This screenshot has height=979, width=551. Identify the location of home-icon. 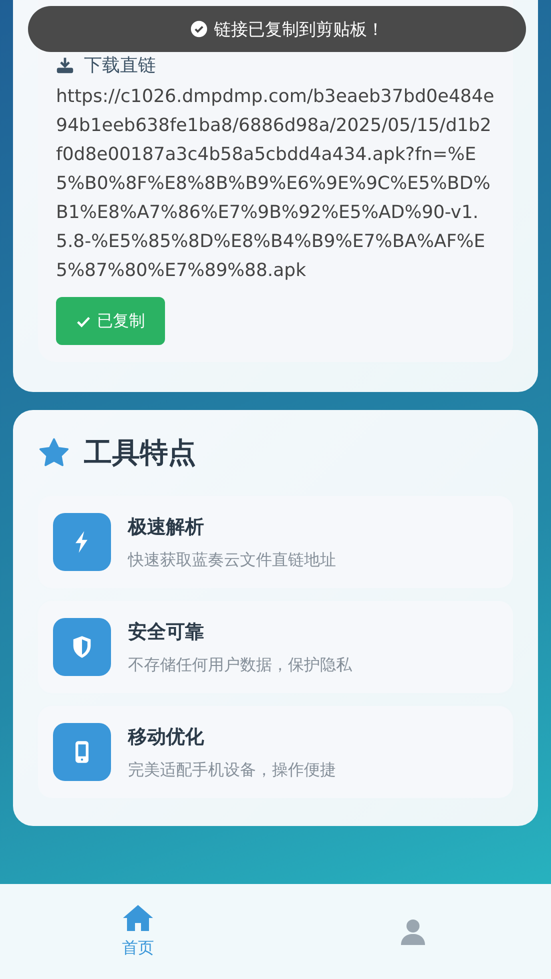
(138, 918).